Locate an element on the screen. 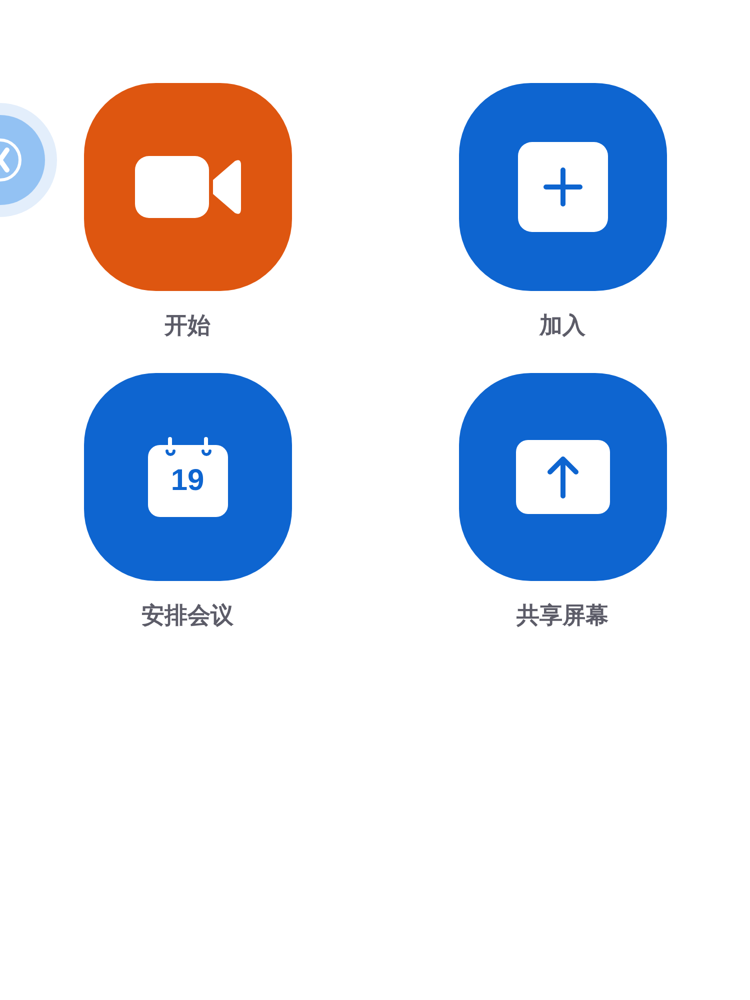  plus-icon is located at coordinates (563, 187).